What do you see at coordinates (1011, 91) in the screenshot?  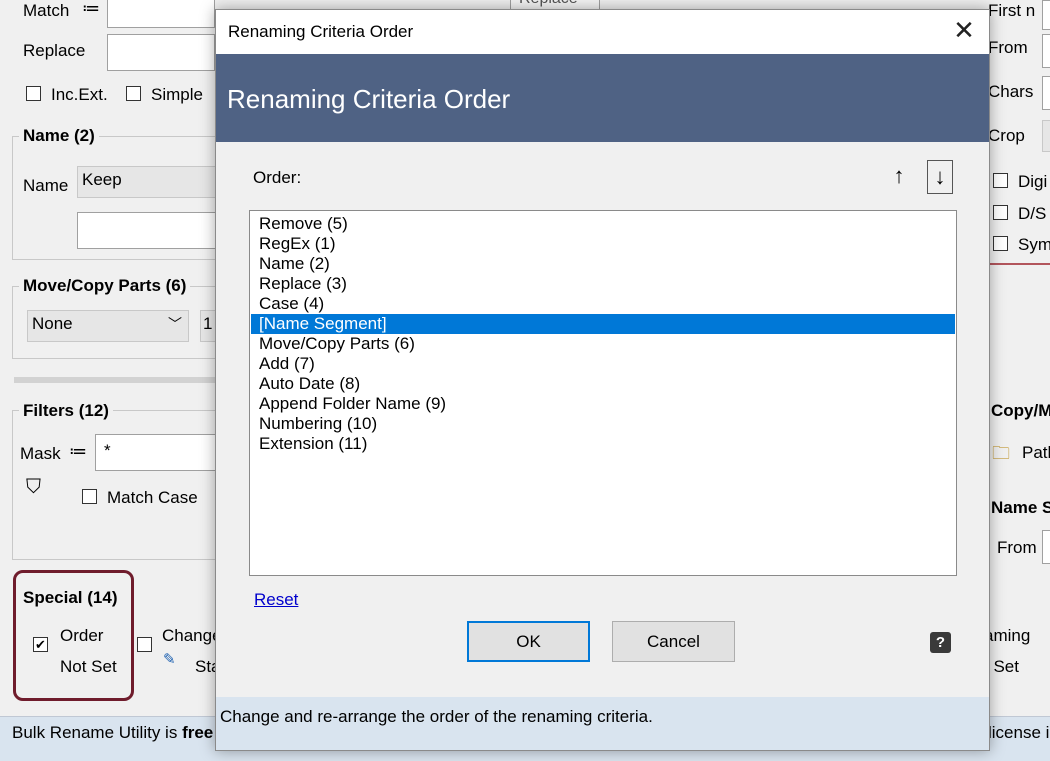 I see `chars-label: Chars` at bounding box center [1011, 91].